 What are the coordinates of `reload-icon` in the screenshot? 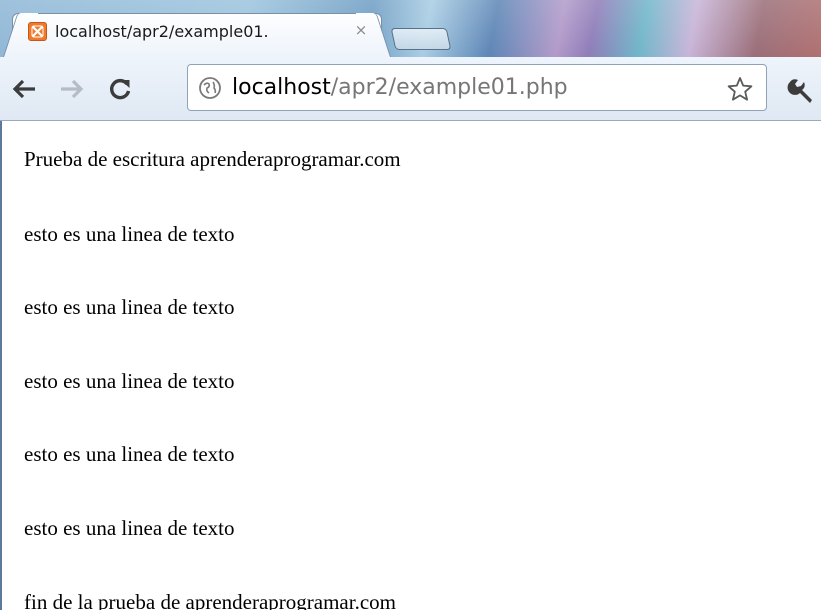 It's located at (120, 89).